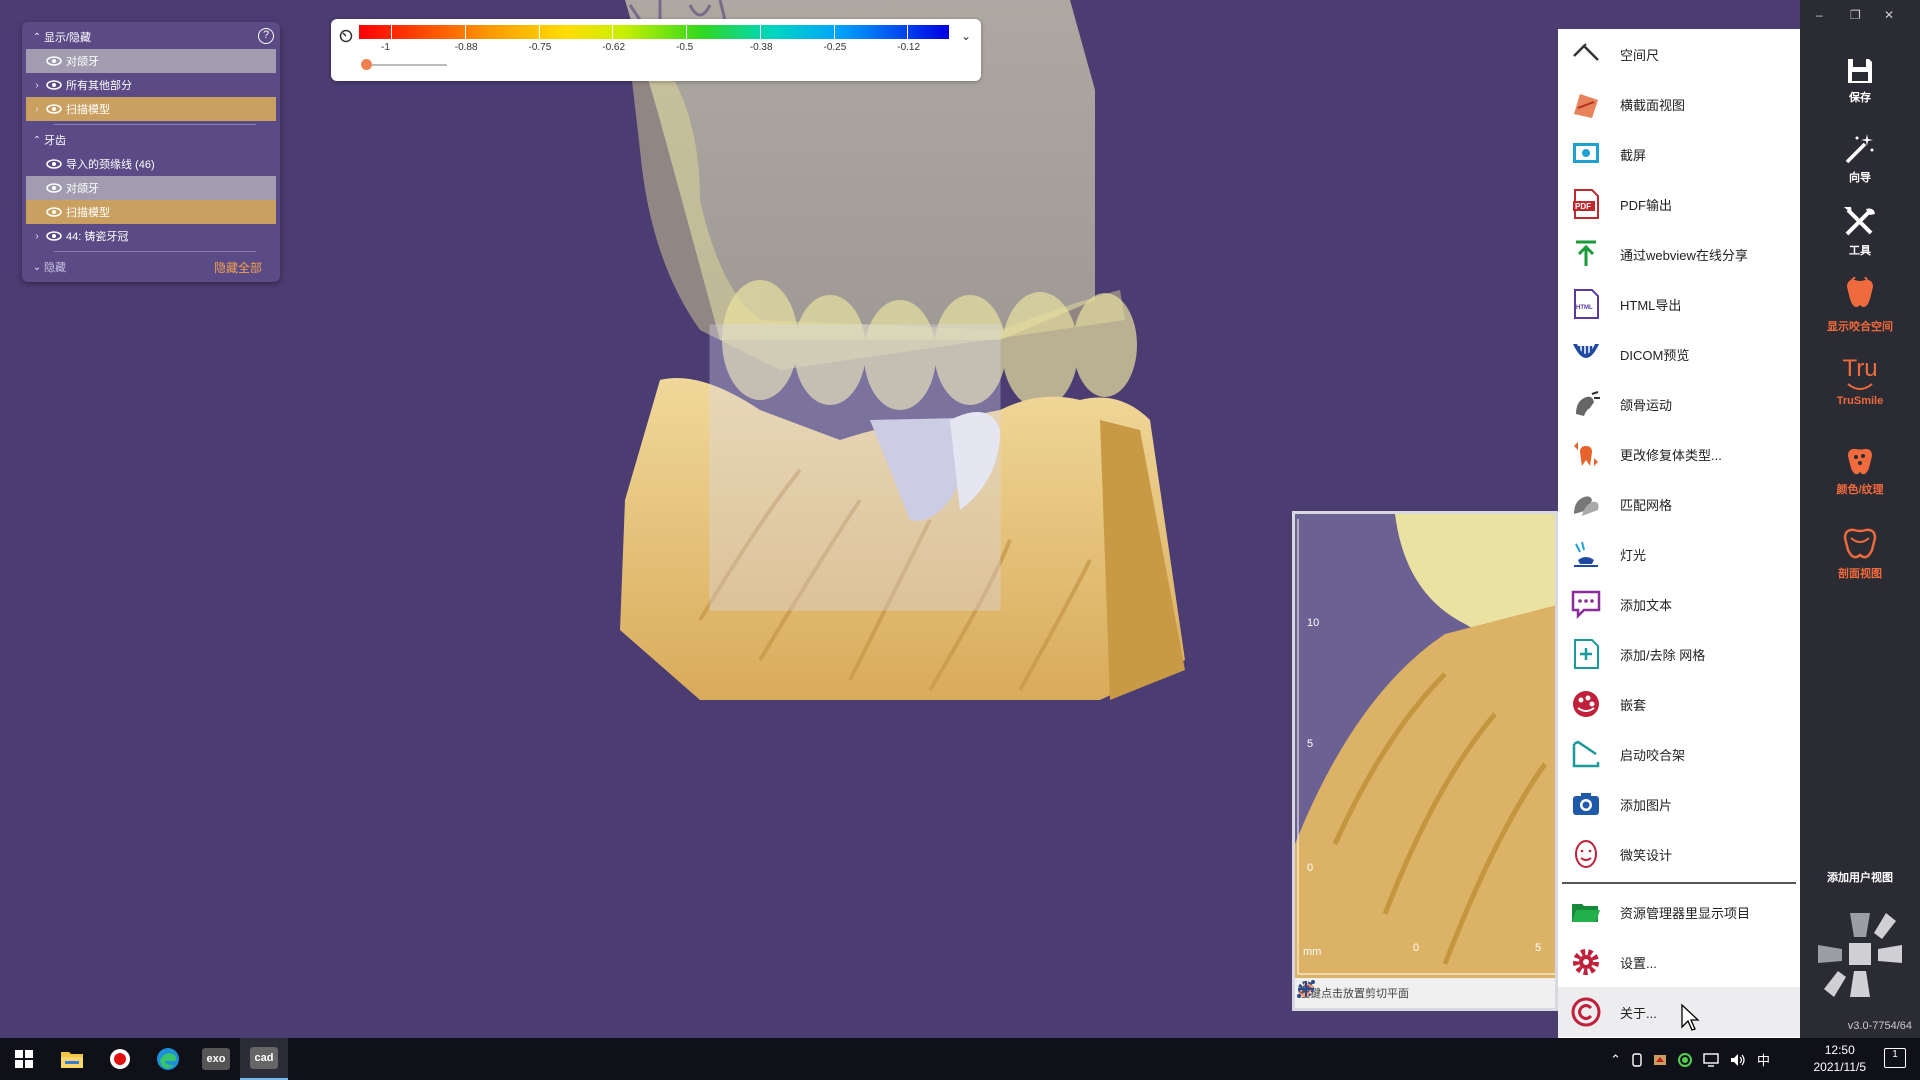 The height and width of the screenshot is (1080, 1920). What do you see at coordinates (1679, 204) in the screenshot?
I see `menu-item-pdf-export: PDF PDF输出` at bounding box center [1679, 204].